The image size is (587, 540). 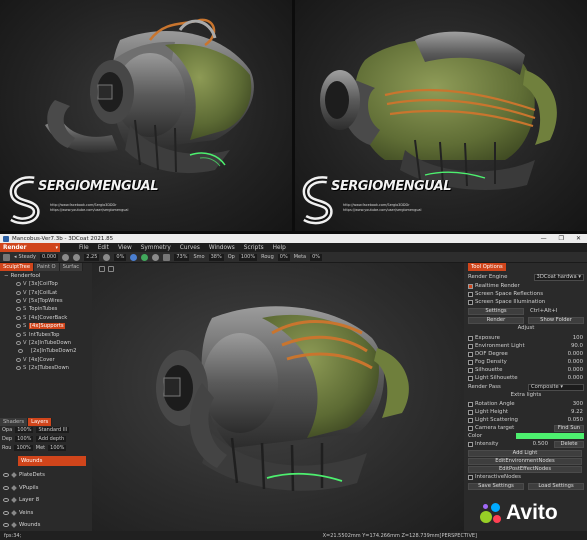 What do you see at coordinates (190, 248) in the screenshot?
I see `menu-curves: Curves` at bounding box center [190, 248].